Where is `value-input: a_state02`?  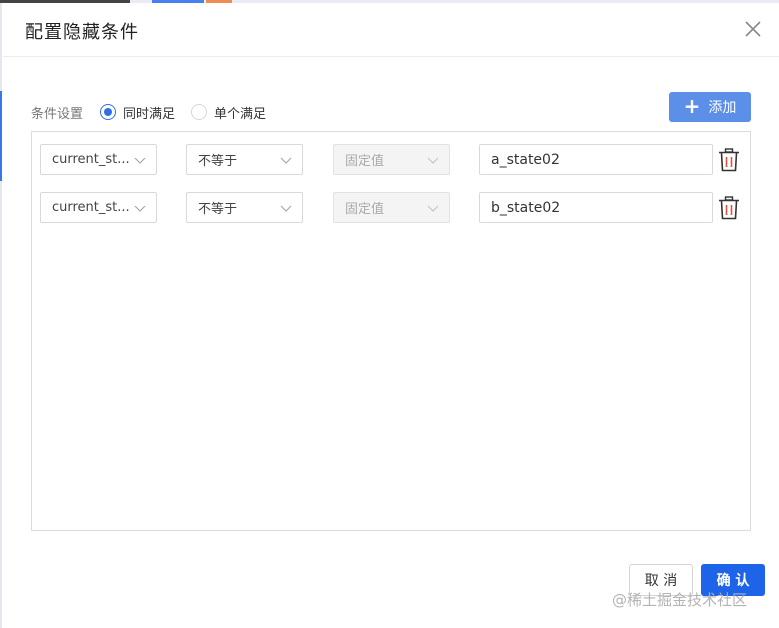 value-input: a_state02 is located at coordinates (596, 159).